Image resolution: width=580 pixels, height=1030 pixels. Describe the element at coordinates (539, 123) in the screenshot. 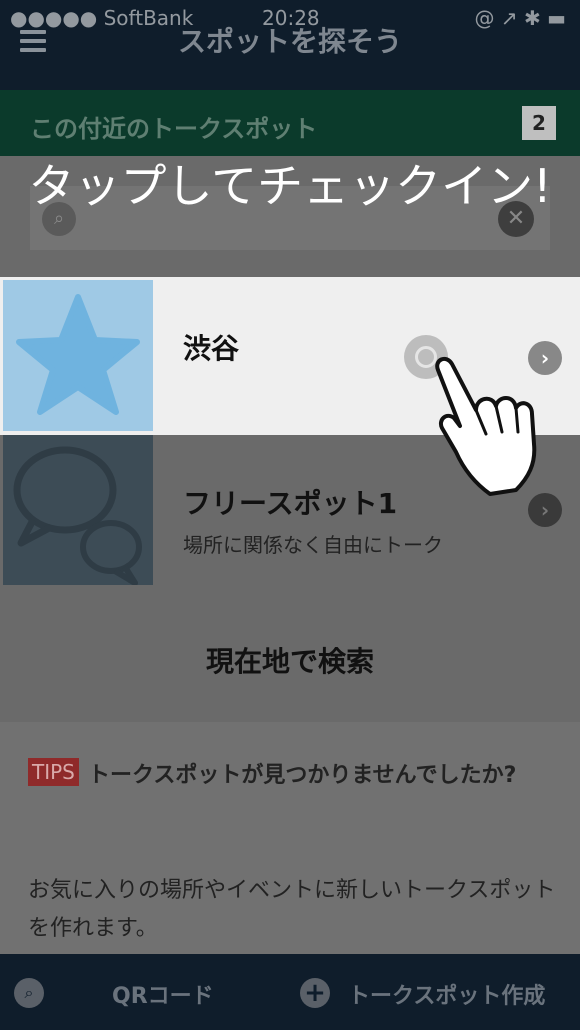

I see `nearby-count-badge: 2` at that location.